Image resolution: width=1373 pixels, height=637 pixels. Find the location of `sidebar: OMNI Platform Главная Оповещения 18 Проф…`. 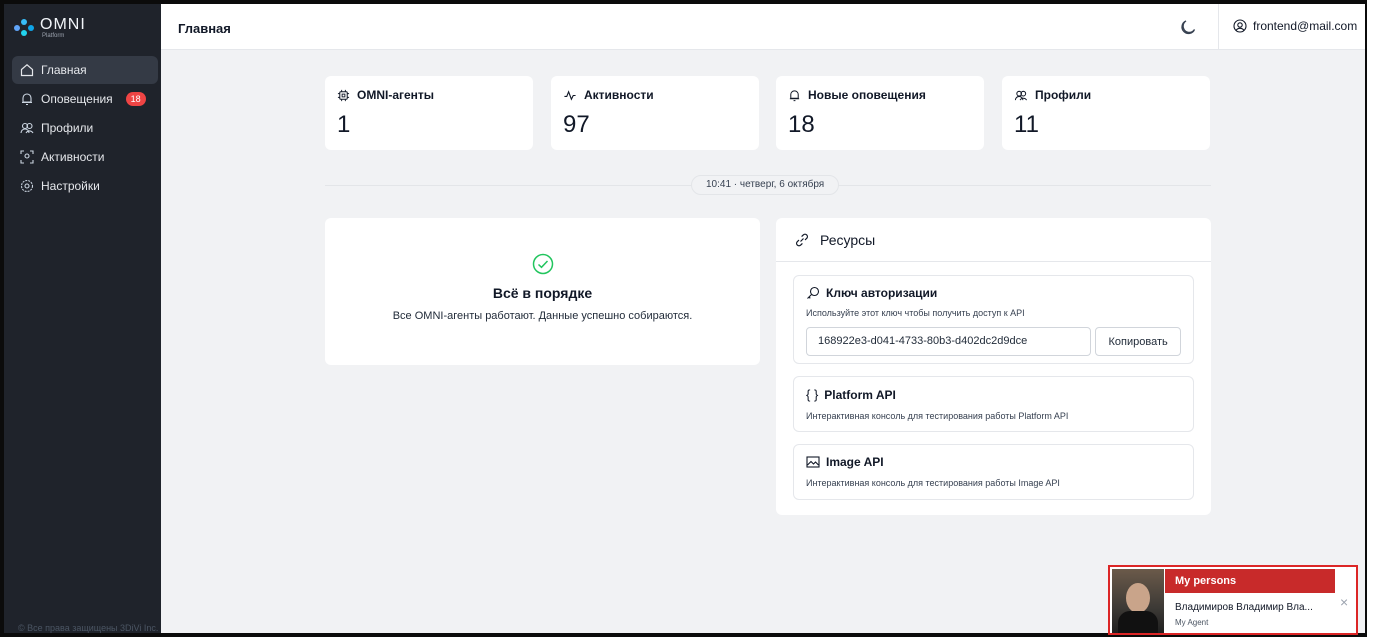

sidebar: OMNI Platform Главная Оповещения 18 Проф… is located at coordinates (82, 318).